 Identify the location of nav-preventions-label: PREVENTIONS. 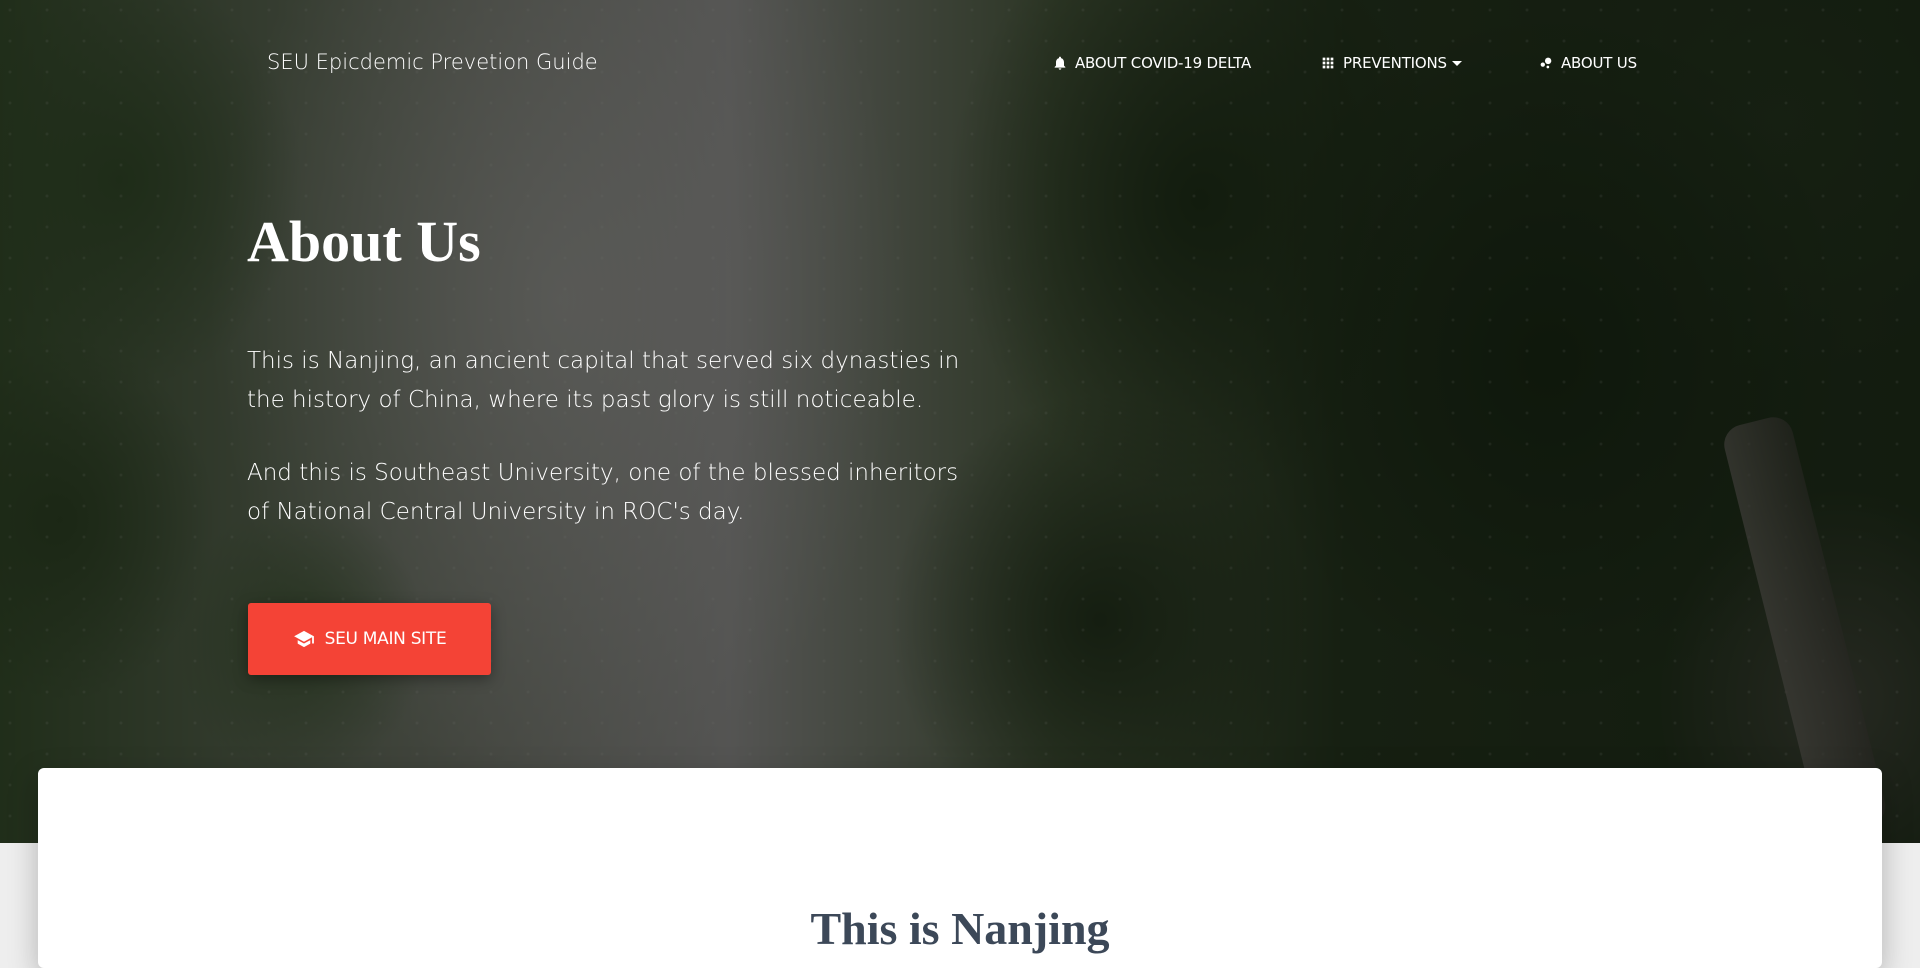
(1395, 63).